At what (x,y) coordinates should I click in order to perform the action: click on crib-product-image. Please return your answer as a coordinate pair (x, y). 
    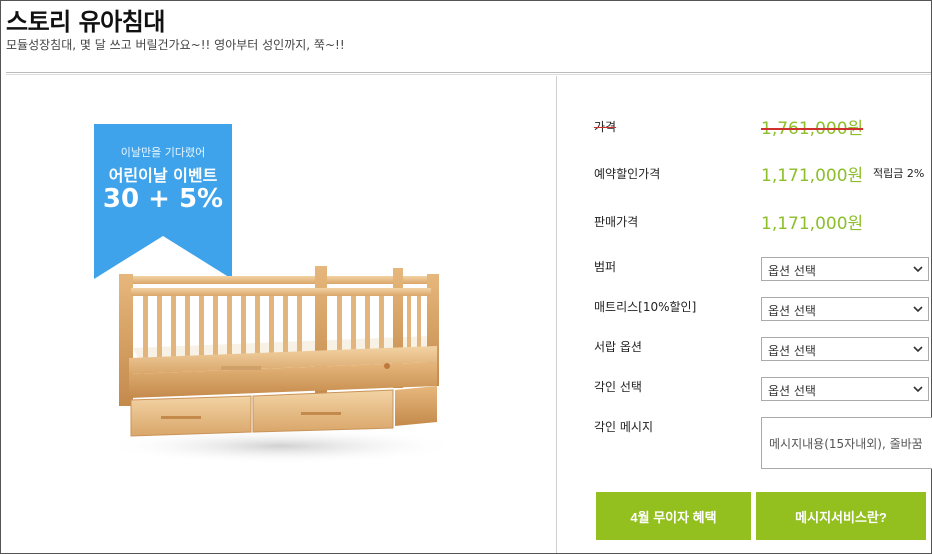
    Looking at the image, I should click on (281, 365).